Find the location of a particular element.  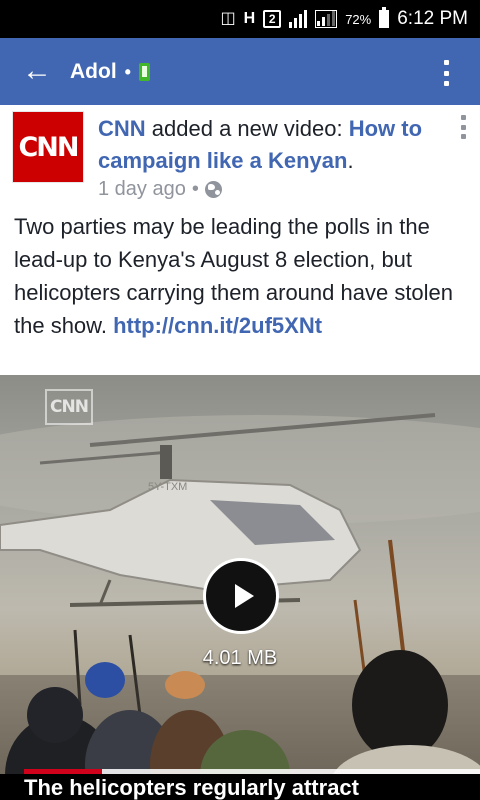

video-file-size: 4.01 MB is located at coordinates (240, 658).